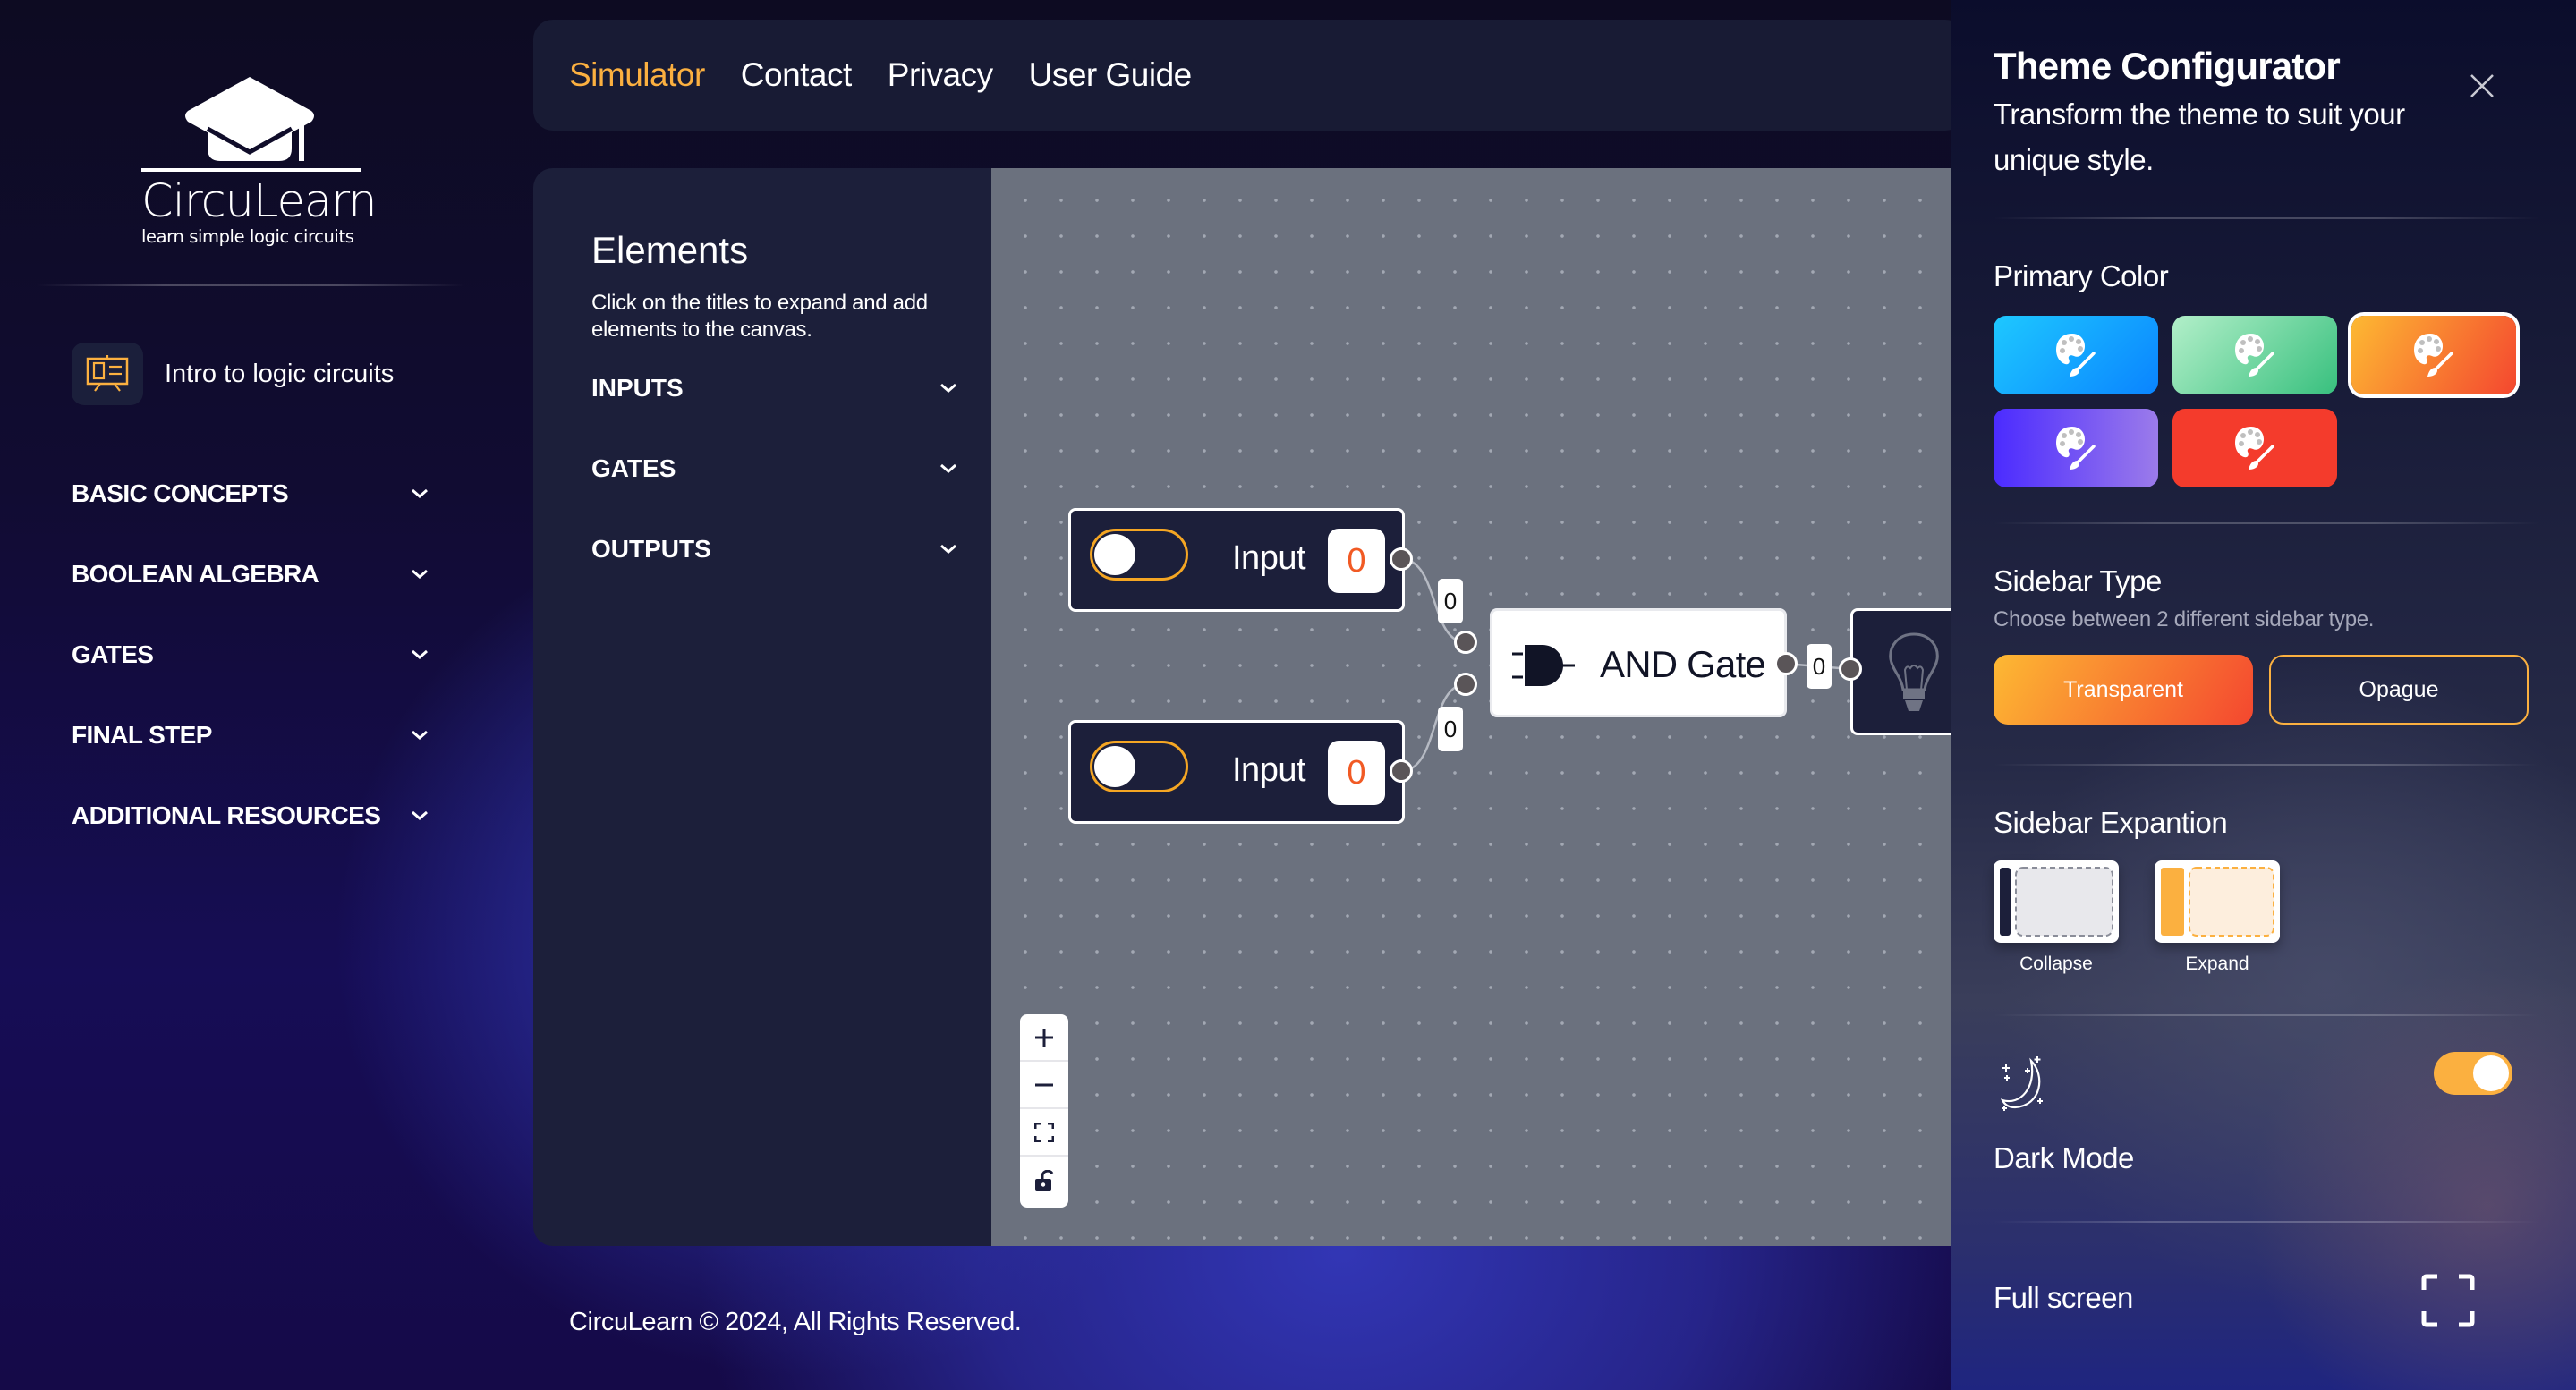 The height and width of the screenshot is (1390, 2576). What do you see at coordinates (1249, 75) in the screenshot?
I see `top-navigation: Simulator Contact Privacy User Guide` at bounding box center [1249, 75].